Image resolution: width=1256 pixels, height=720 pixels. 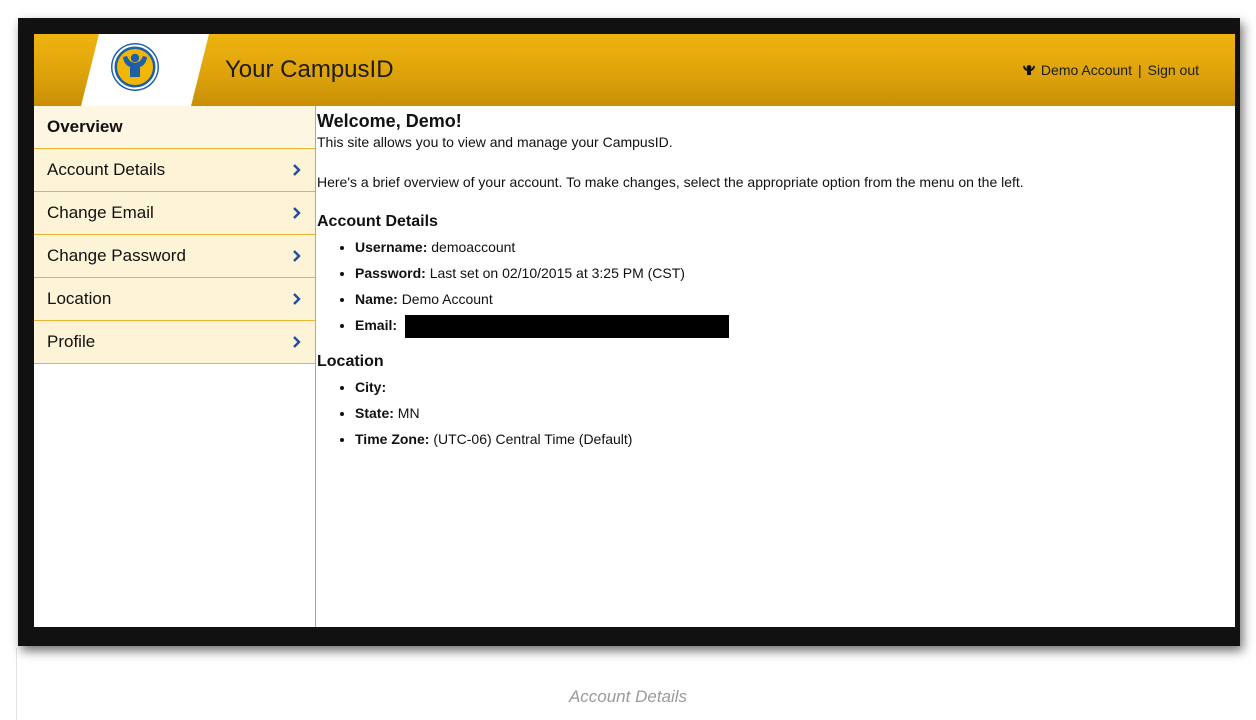 I want to click on state-label: State:, so click(x=374, y=413).